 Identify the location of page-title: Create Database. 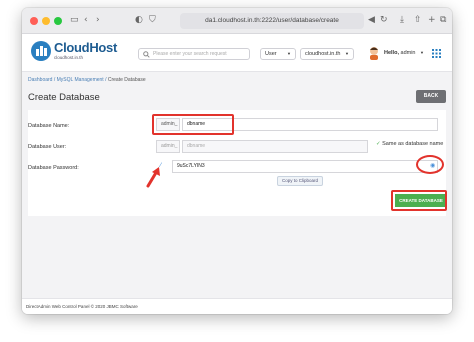
(64, 97).